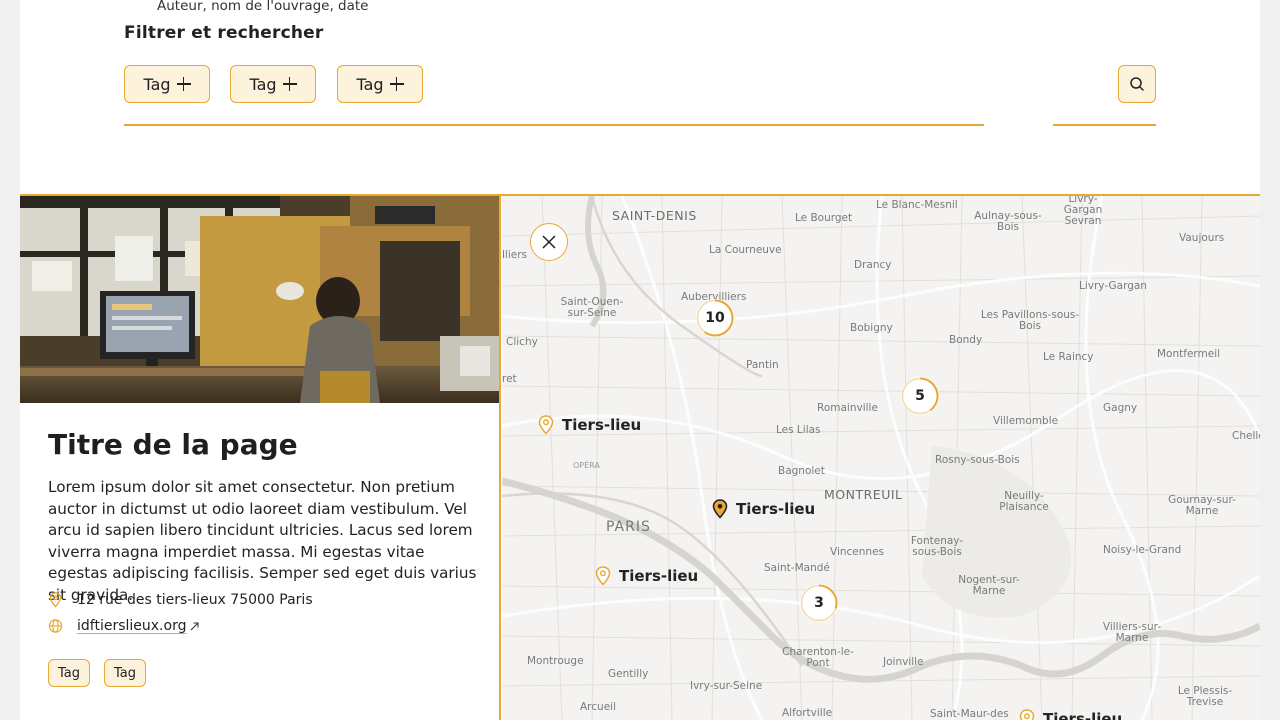  I want to click on cluster-count: 5, so click(920, 396).